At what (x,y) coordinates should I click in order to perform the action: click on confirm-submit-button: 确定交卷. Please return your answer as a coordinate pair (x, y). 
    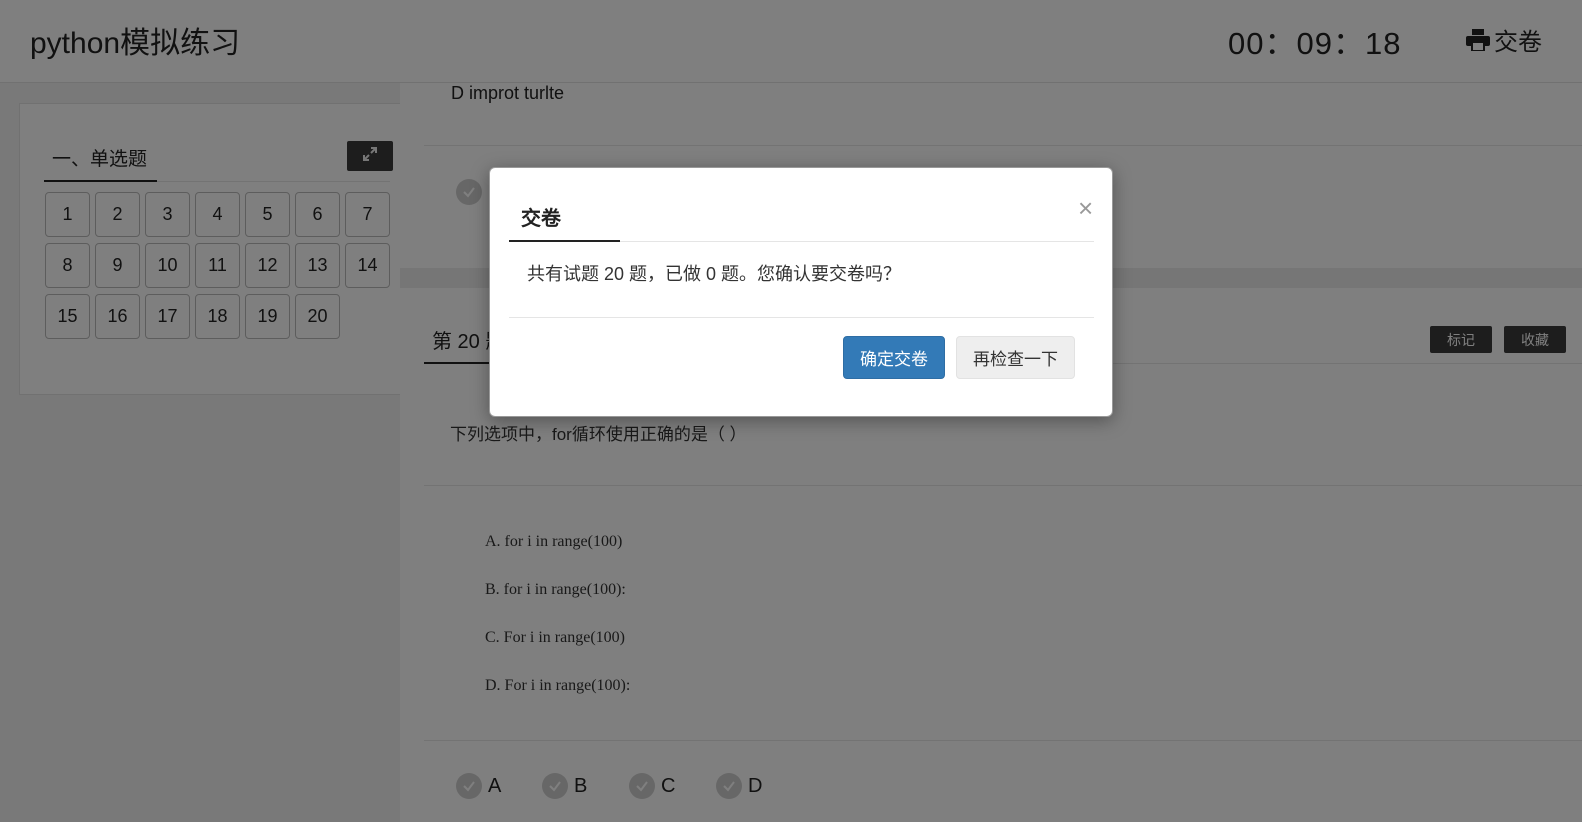
    Looking at the image, I should click on (894, 357).